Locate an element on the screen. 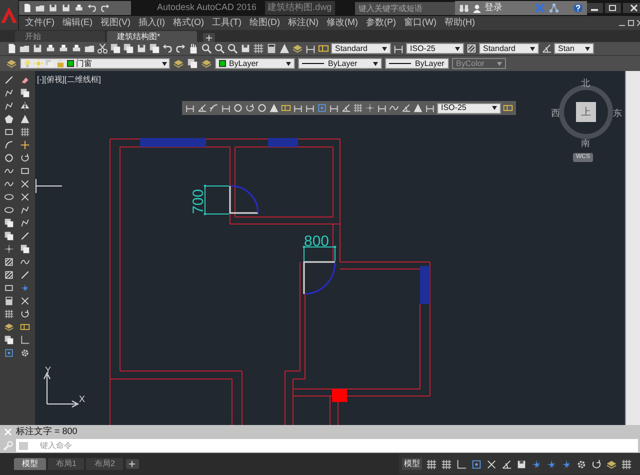 The width and height of the screenshot is (640, 475). menu-item: 编辑(E) is located at coordinates (77, 23).